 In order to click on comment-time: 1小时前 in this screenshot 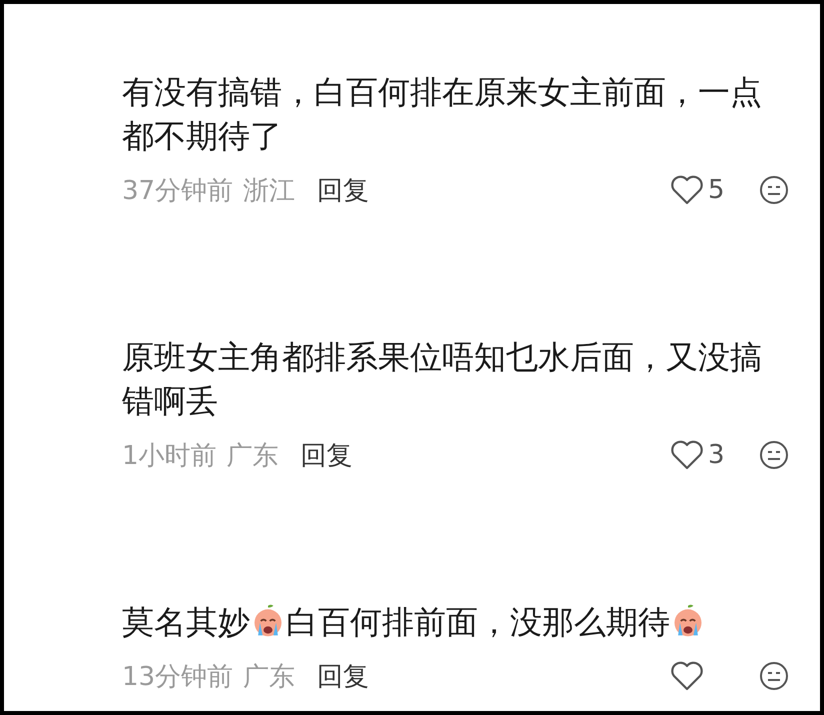, I will do `click(169, 456)`.